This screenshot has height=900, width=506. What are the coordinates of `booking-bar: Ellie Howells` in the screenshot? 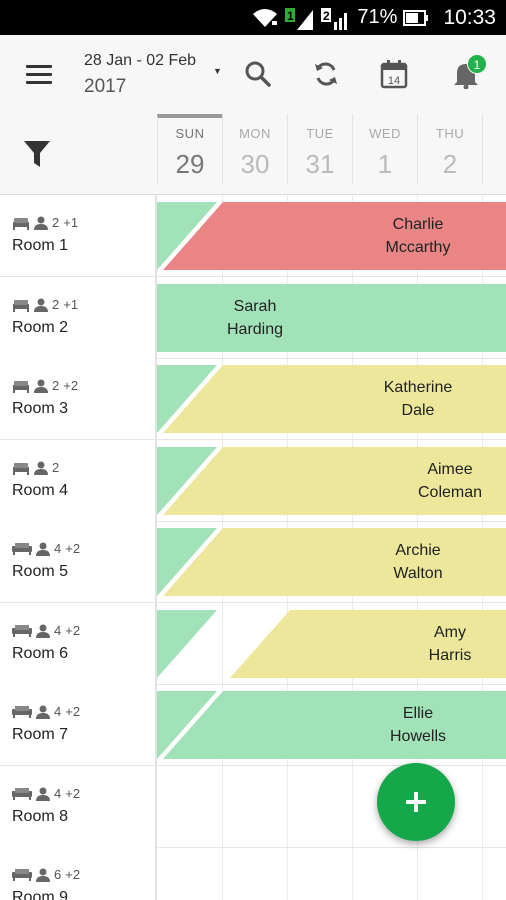 It's located at (331, 725).